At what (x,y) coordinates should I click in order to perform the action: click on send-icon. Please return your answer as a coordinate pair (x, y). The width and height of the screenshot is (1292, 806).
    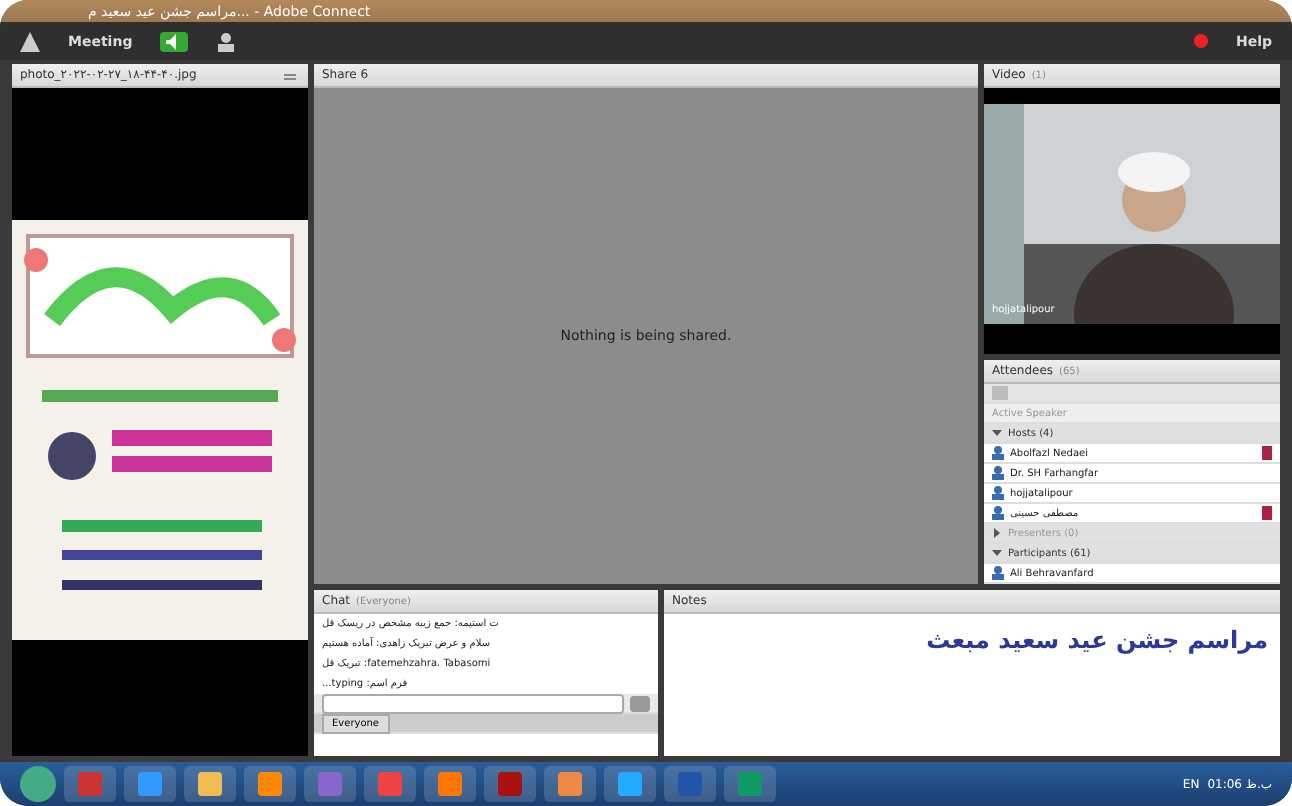
    Looking at the image, I should click on (640, 703).